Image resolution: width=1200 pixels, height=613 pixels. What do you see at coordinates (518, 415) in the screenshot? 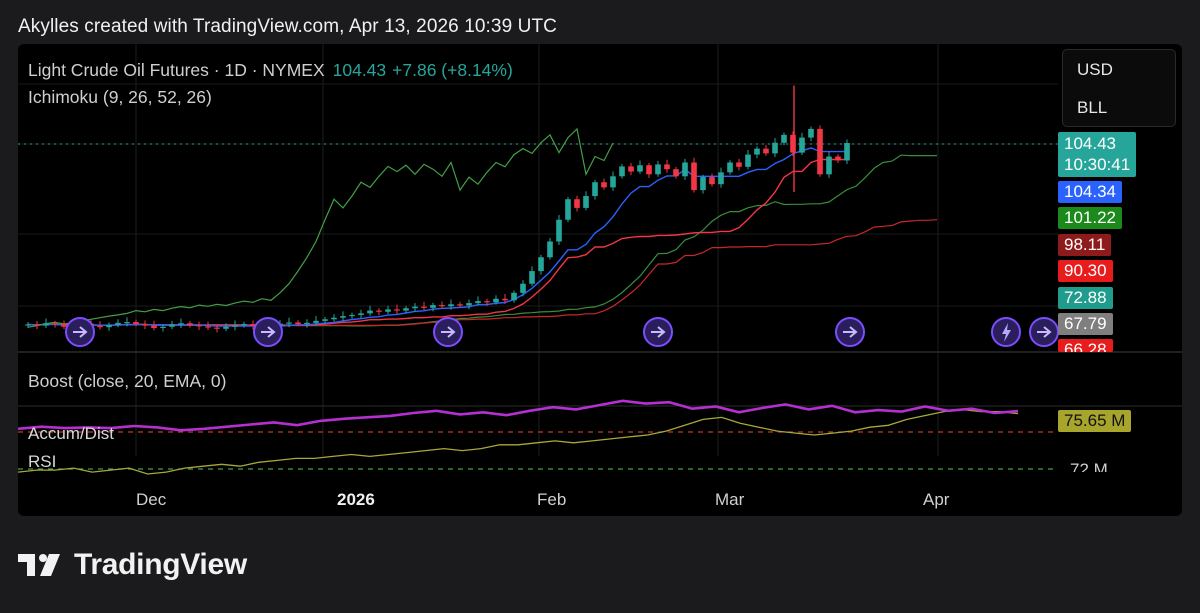
I see `accum-dist-line` at bounding box center [518, 415].